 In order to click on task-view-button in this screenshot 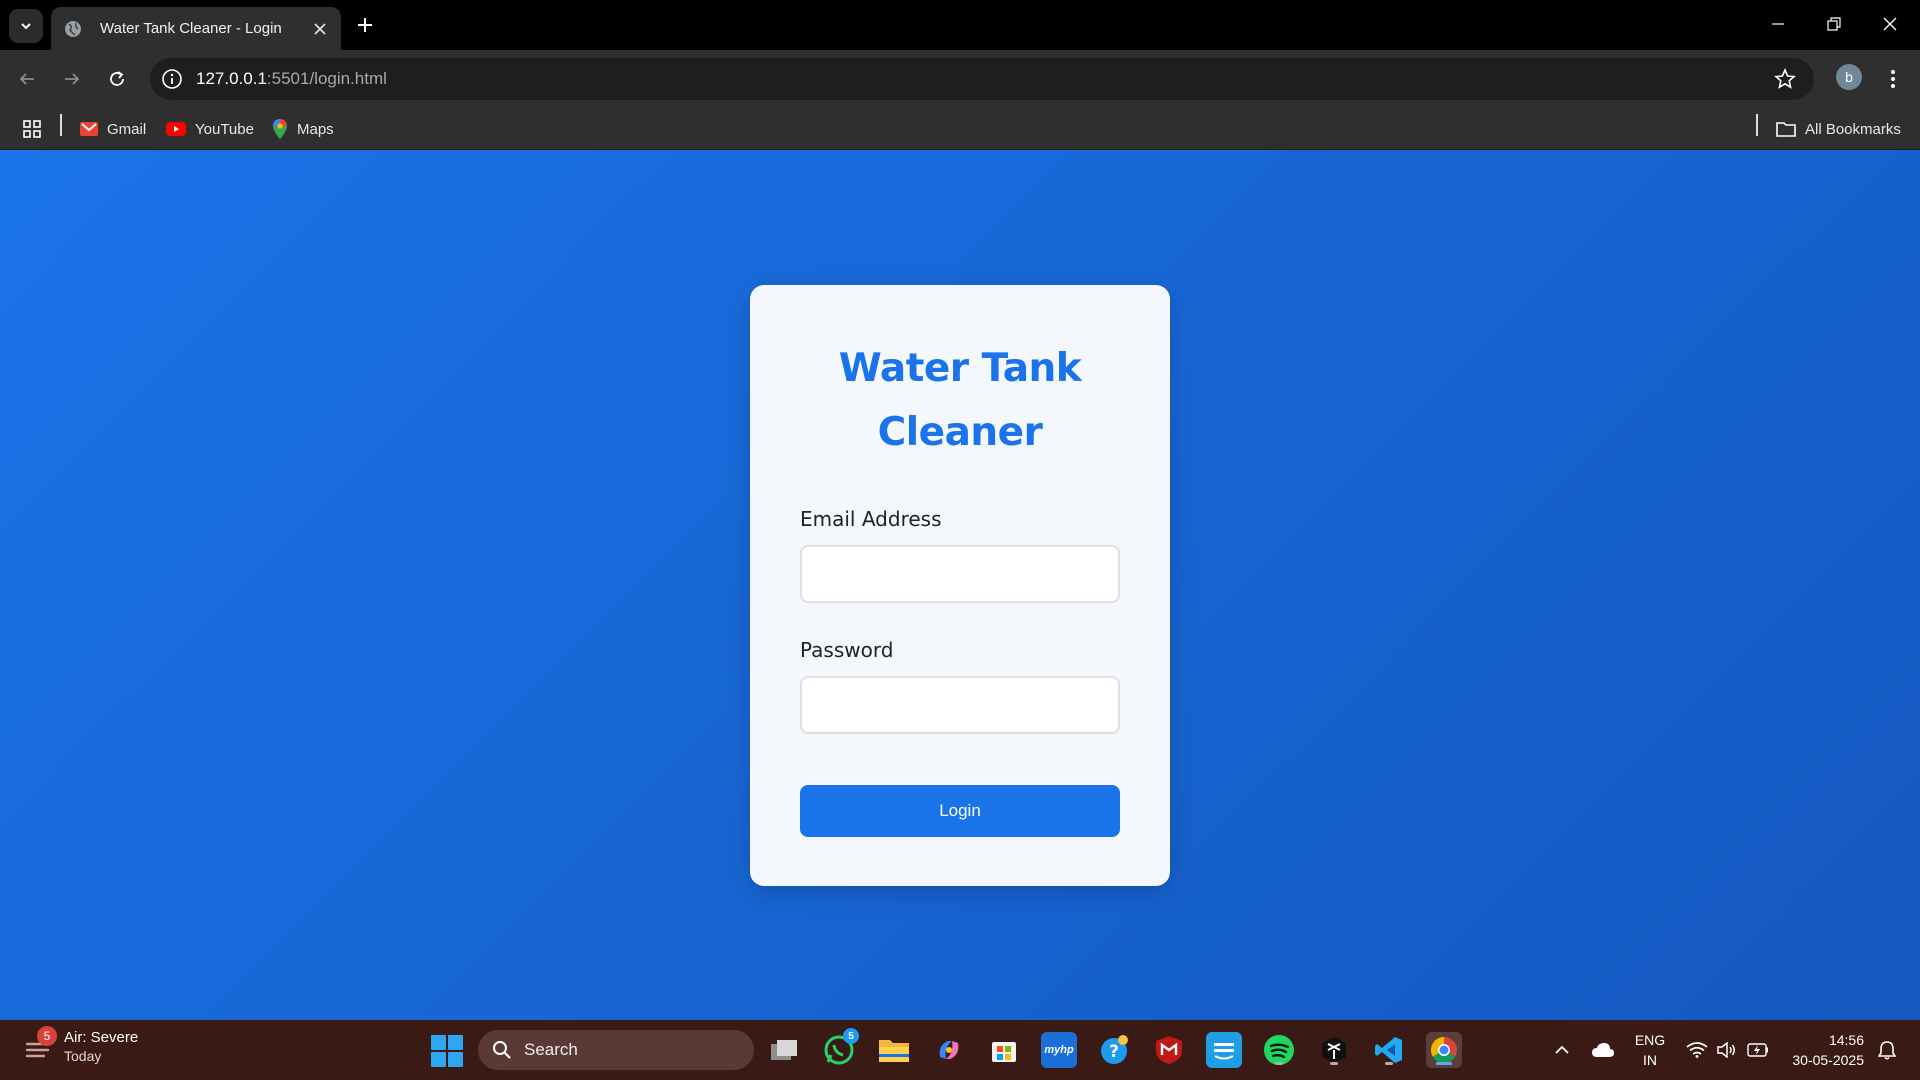, I will do `click(784, 1050)`.